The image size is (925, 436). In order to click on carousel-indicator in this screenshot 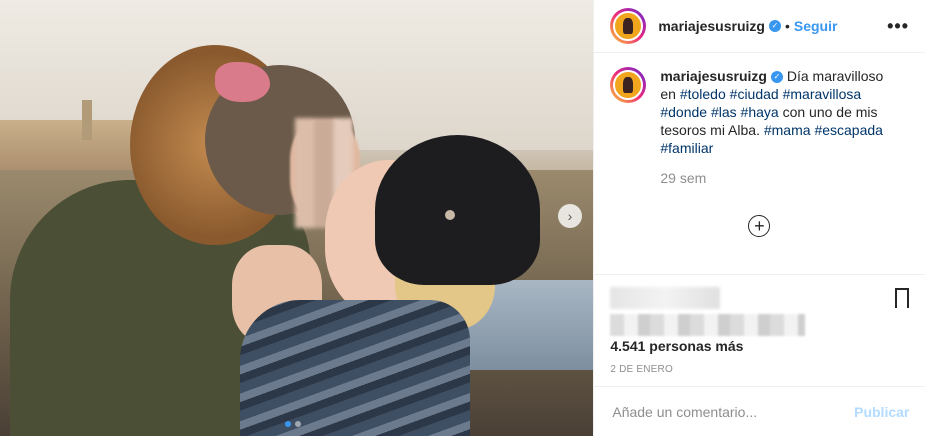, I will do `click(293, 424)`.